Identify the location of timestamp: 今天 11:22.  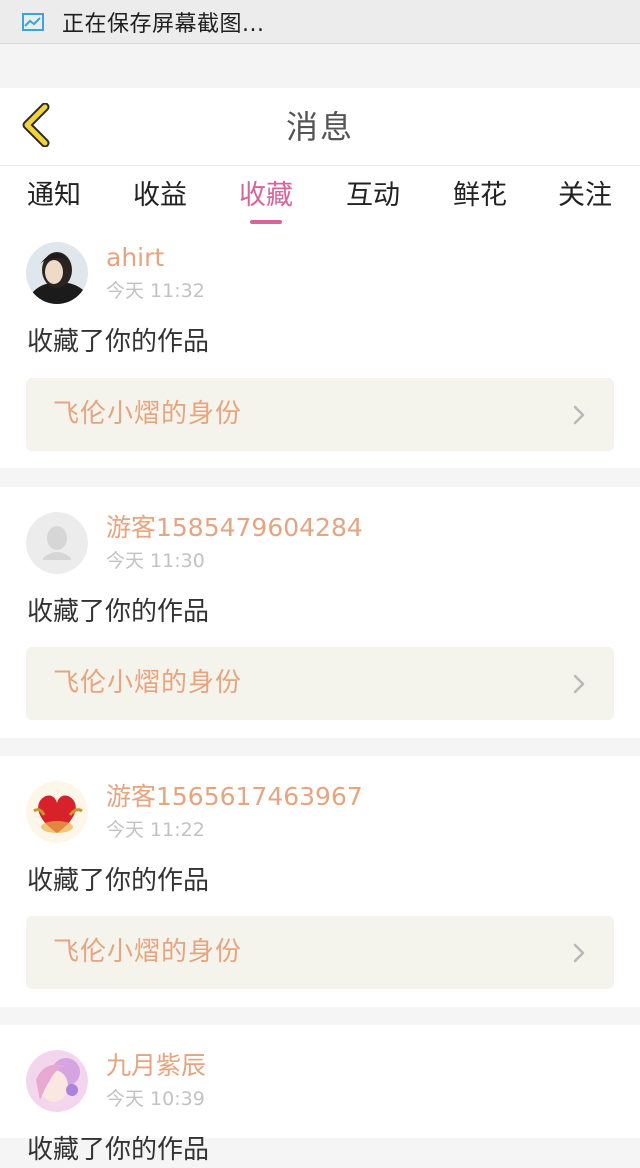
(155, 830).